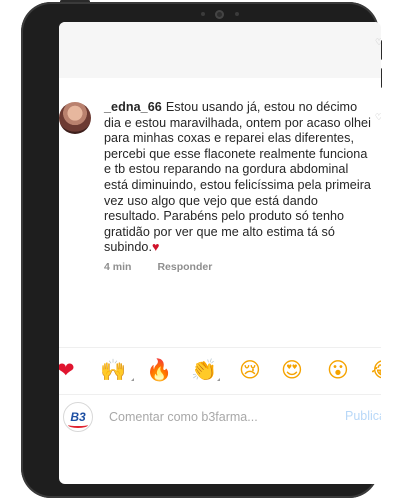  I want to click on fire-emoji-icon: 🔥, so click(159, 370).